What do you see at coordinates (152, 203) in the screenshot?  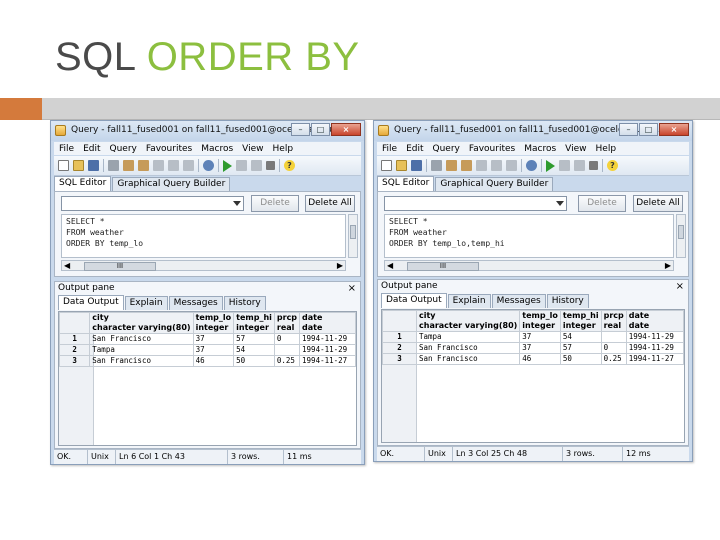 I see `query-history-select` at bounding box center [152, 203].